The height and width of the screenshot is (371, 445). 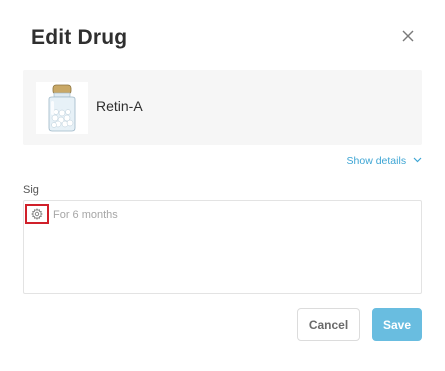 I want to click on show-details-link: Show details, so click(x=361, y=161).